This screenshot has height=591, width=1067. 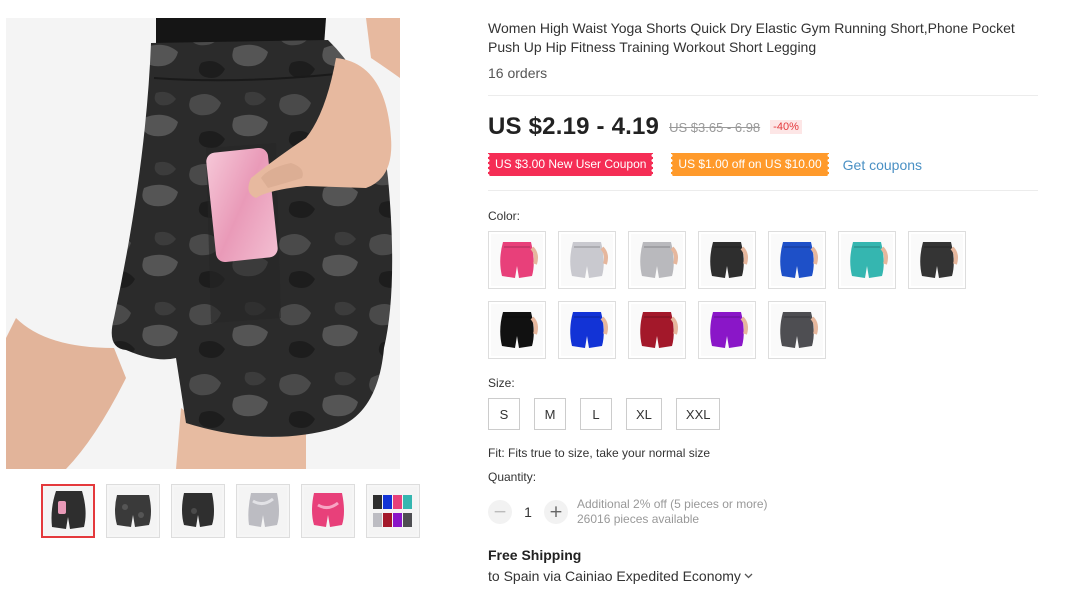 I want to click on shipping-title: Free Shipping, so click(x=535, y=555).